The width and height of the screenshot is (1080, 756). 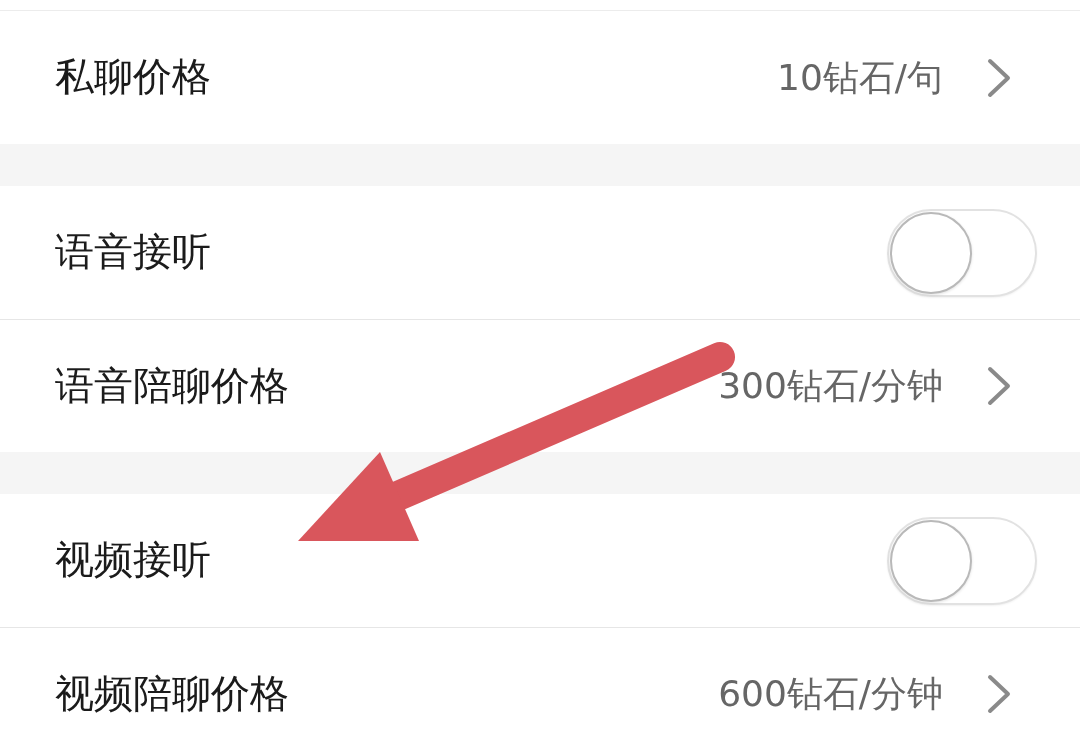 I want to click on row-value: 600钻石/分钟, so click(x=830, y=694).